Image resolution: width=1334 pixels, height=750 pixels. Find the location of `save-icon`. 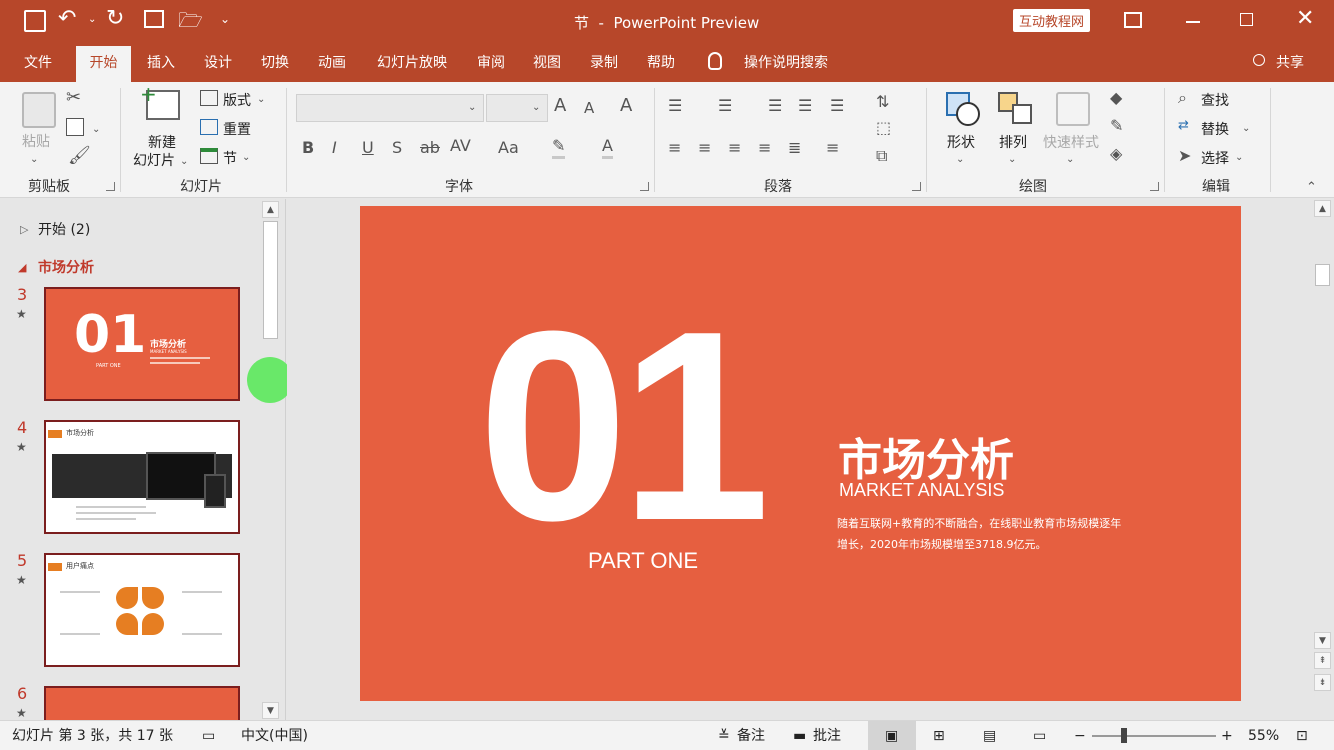

save-icon is located at coordinates (35, 21).